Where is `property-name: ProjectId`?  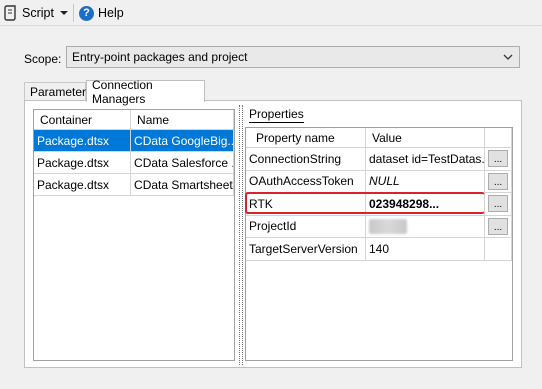 property-name: ProjectId is located at coordinates (306, 226).